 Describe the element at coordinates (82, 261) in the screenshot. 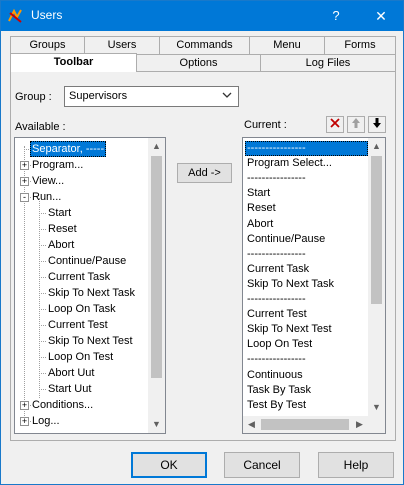

I see `tree-item: Continue/Pause` at that location.